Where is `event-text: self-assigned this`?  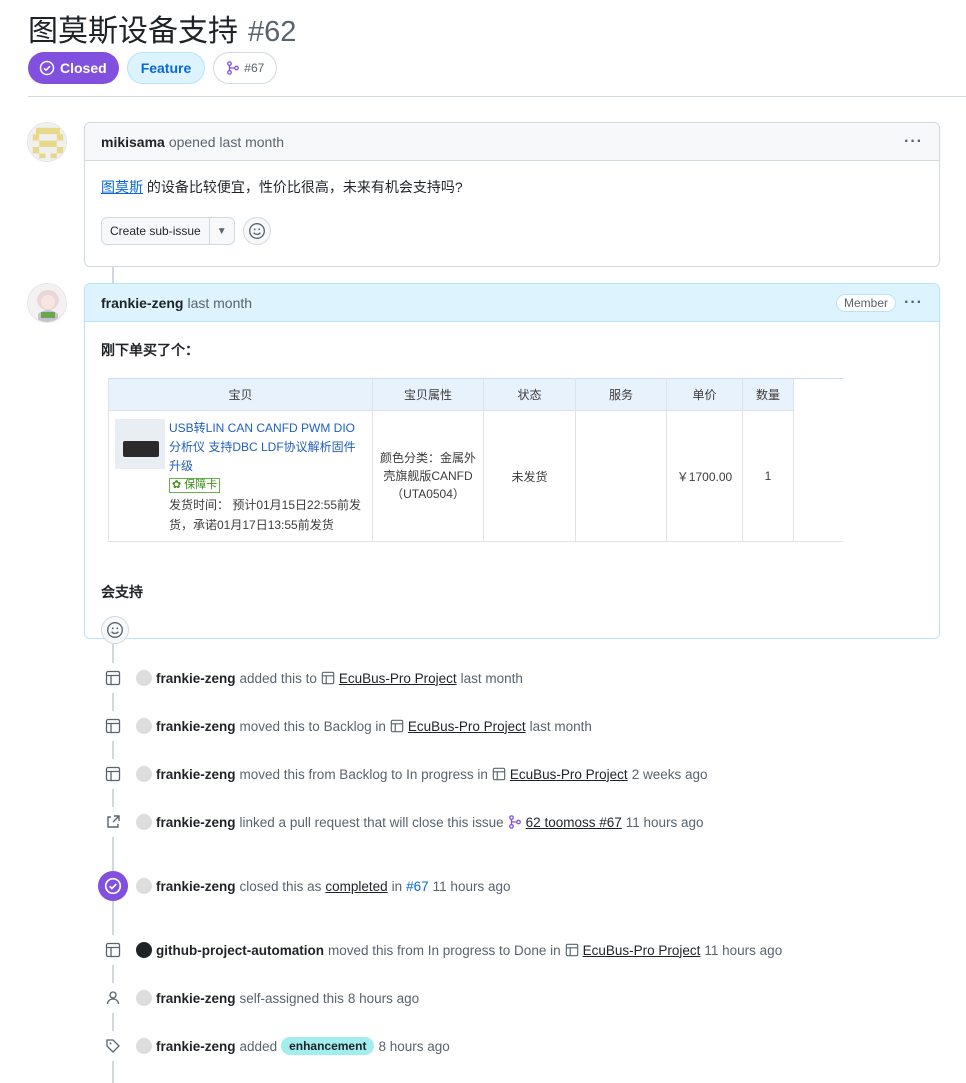 event-text: self-assigned this is located at coordinates (291, 998).